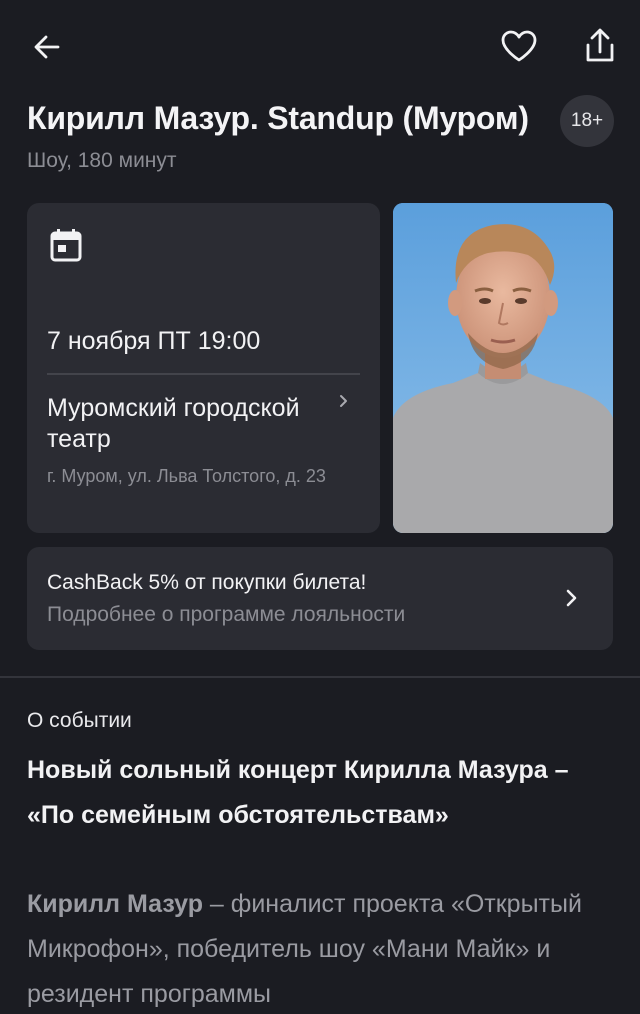  I want to click on venue-name: Муромский городской театр, so click(173, 423).